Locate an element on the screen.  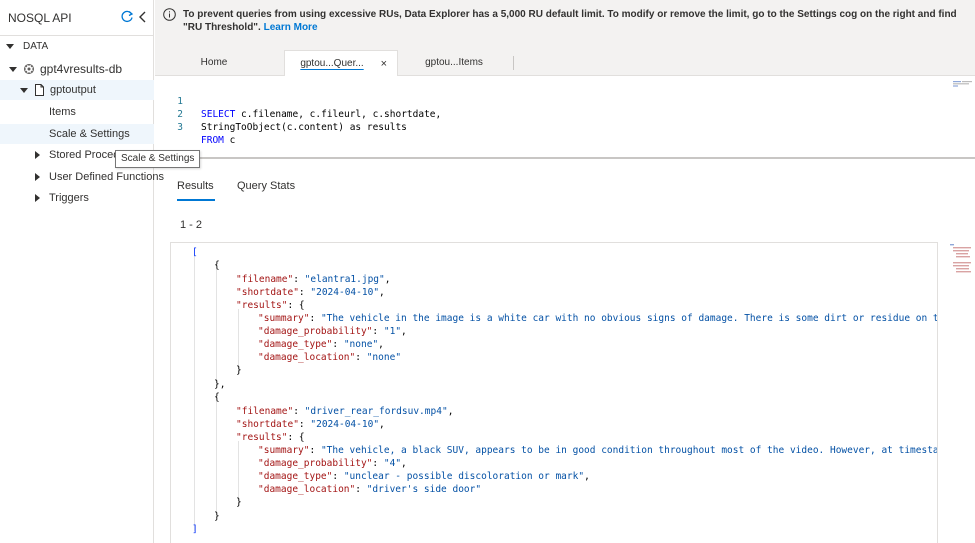
database-node: gpt4vresults-db is located at coordinates (77, 69).